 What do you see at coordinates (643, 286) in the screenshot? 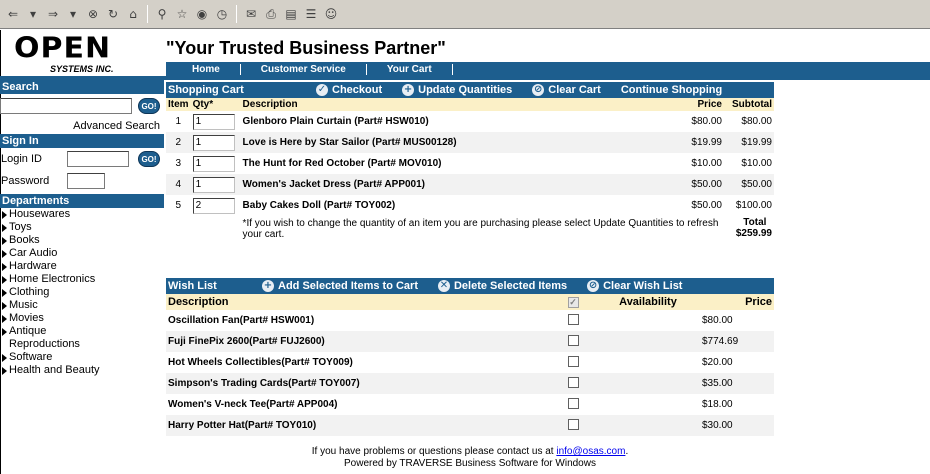
I see `clear-wishlist-label: Clear Wish List` at bounding box center [643, 286].